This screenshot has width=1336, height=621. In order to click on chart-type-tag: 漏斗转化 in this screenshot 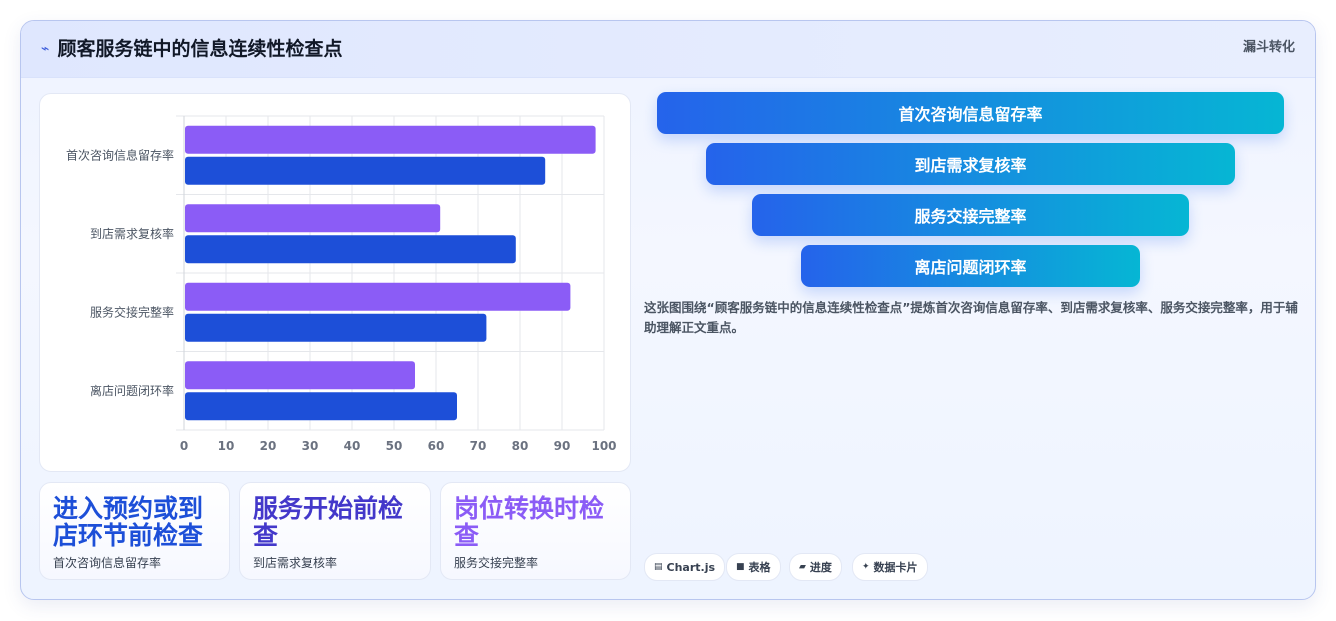, I will do `click(1268, 47)`.